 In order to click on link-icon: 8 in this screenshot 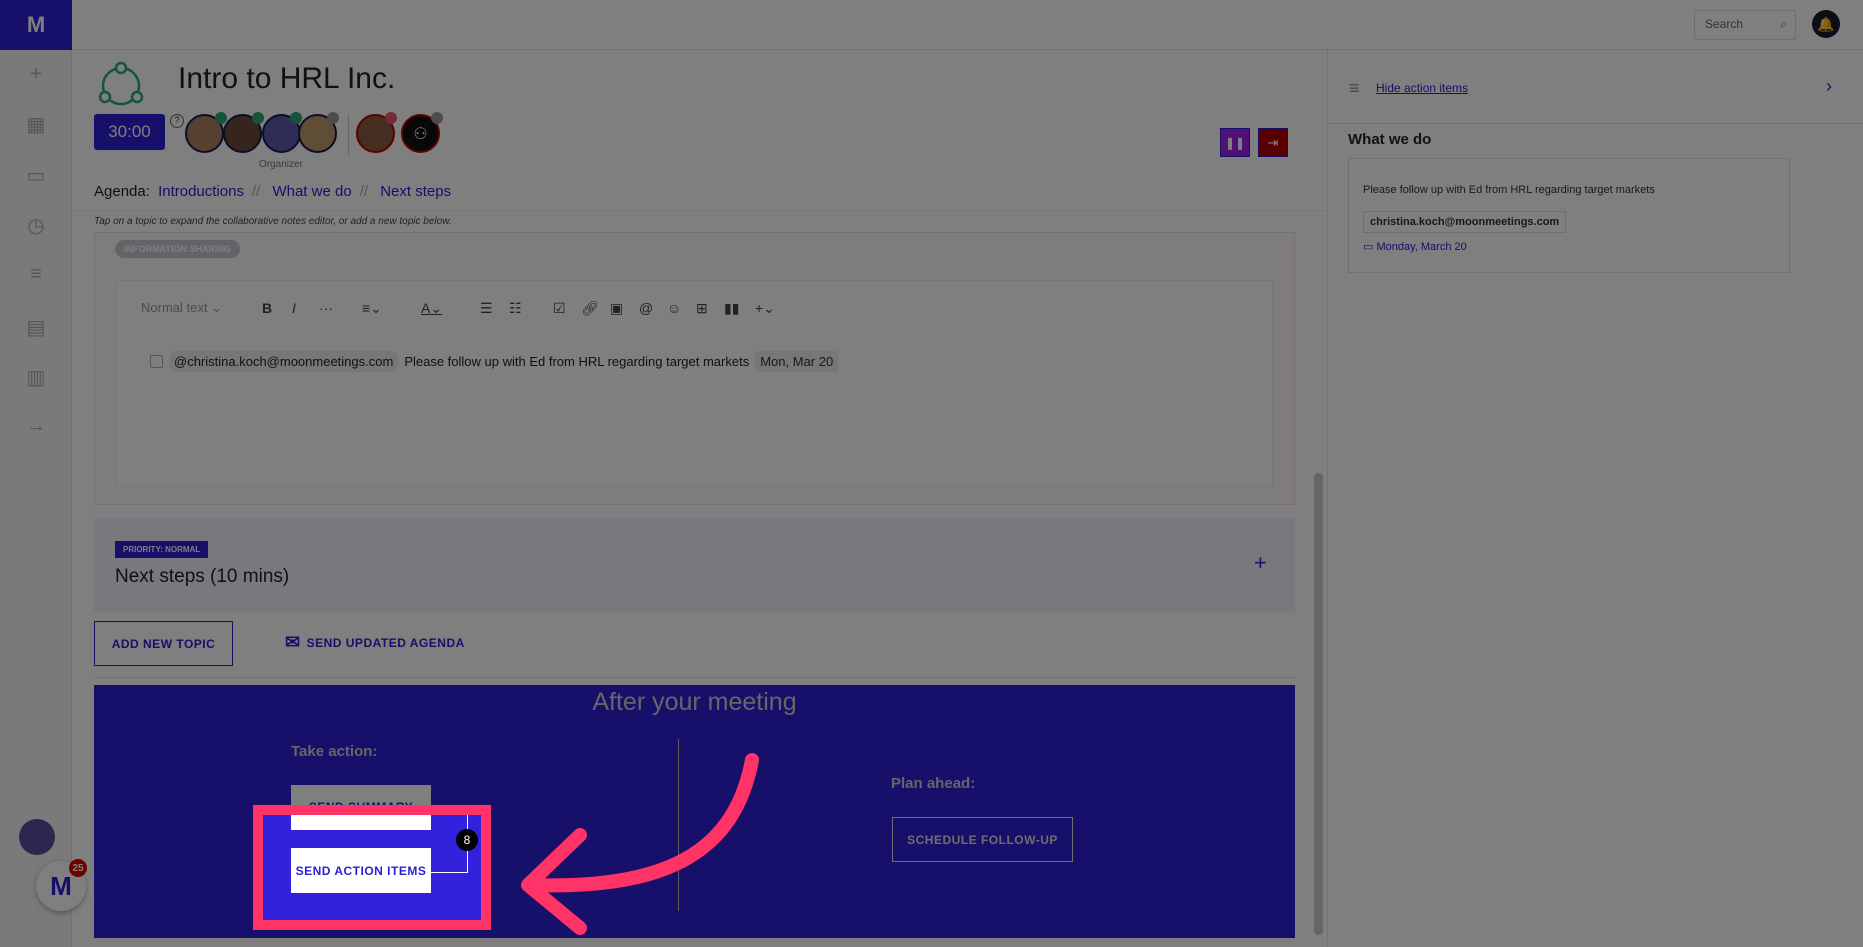, I will do `click(467, 840)`.